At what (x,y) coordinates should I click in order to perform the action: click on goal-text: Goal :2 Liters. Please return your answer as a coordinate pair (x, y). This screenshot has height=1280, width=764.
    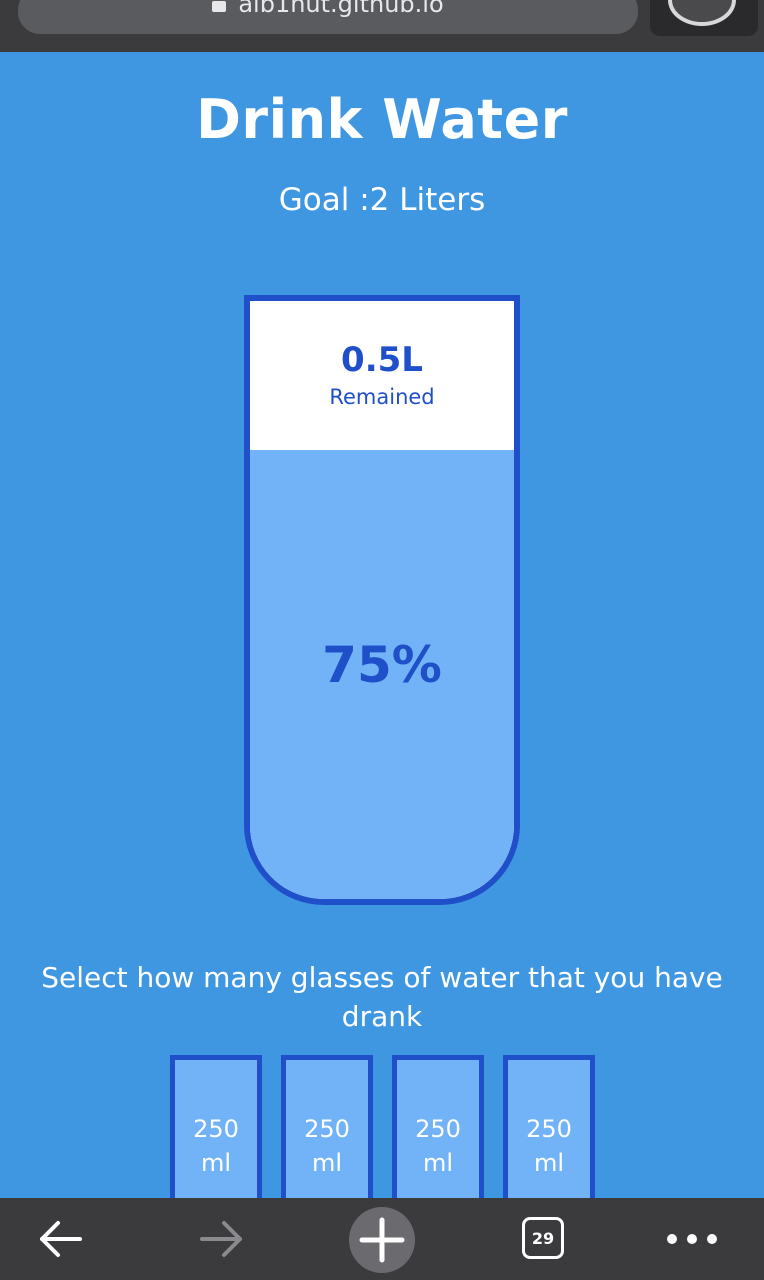
    Looking at the image, I should click on (382, 200).